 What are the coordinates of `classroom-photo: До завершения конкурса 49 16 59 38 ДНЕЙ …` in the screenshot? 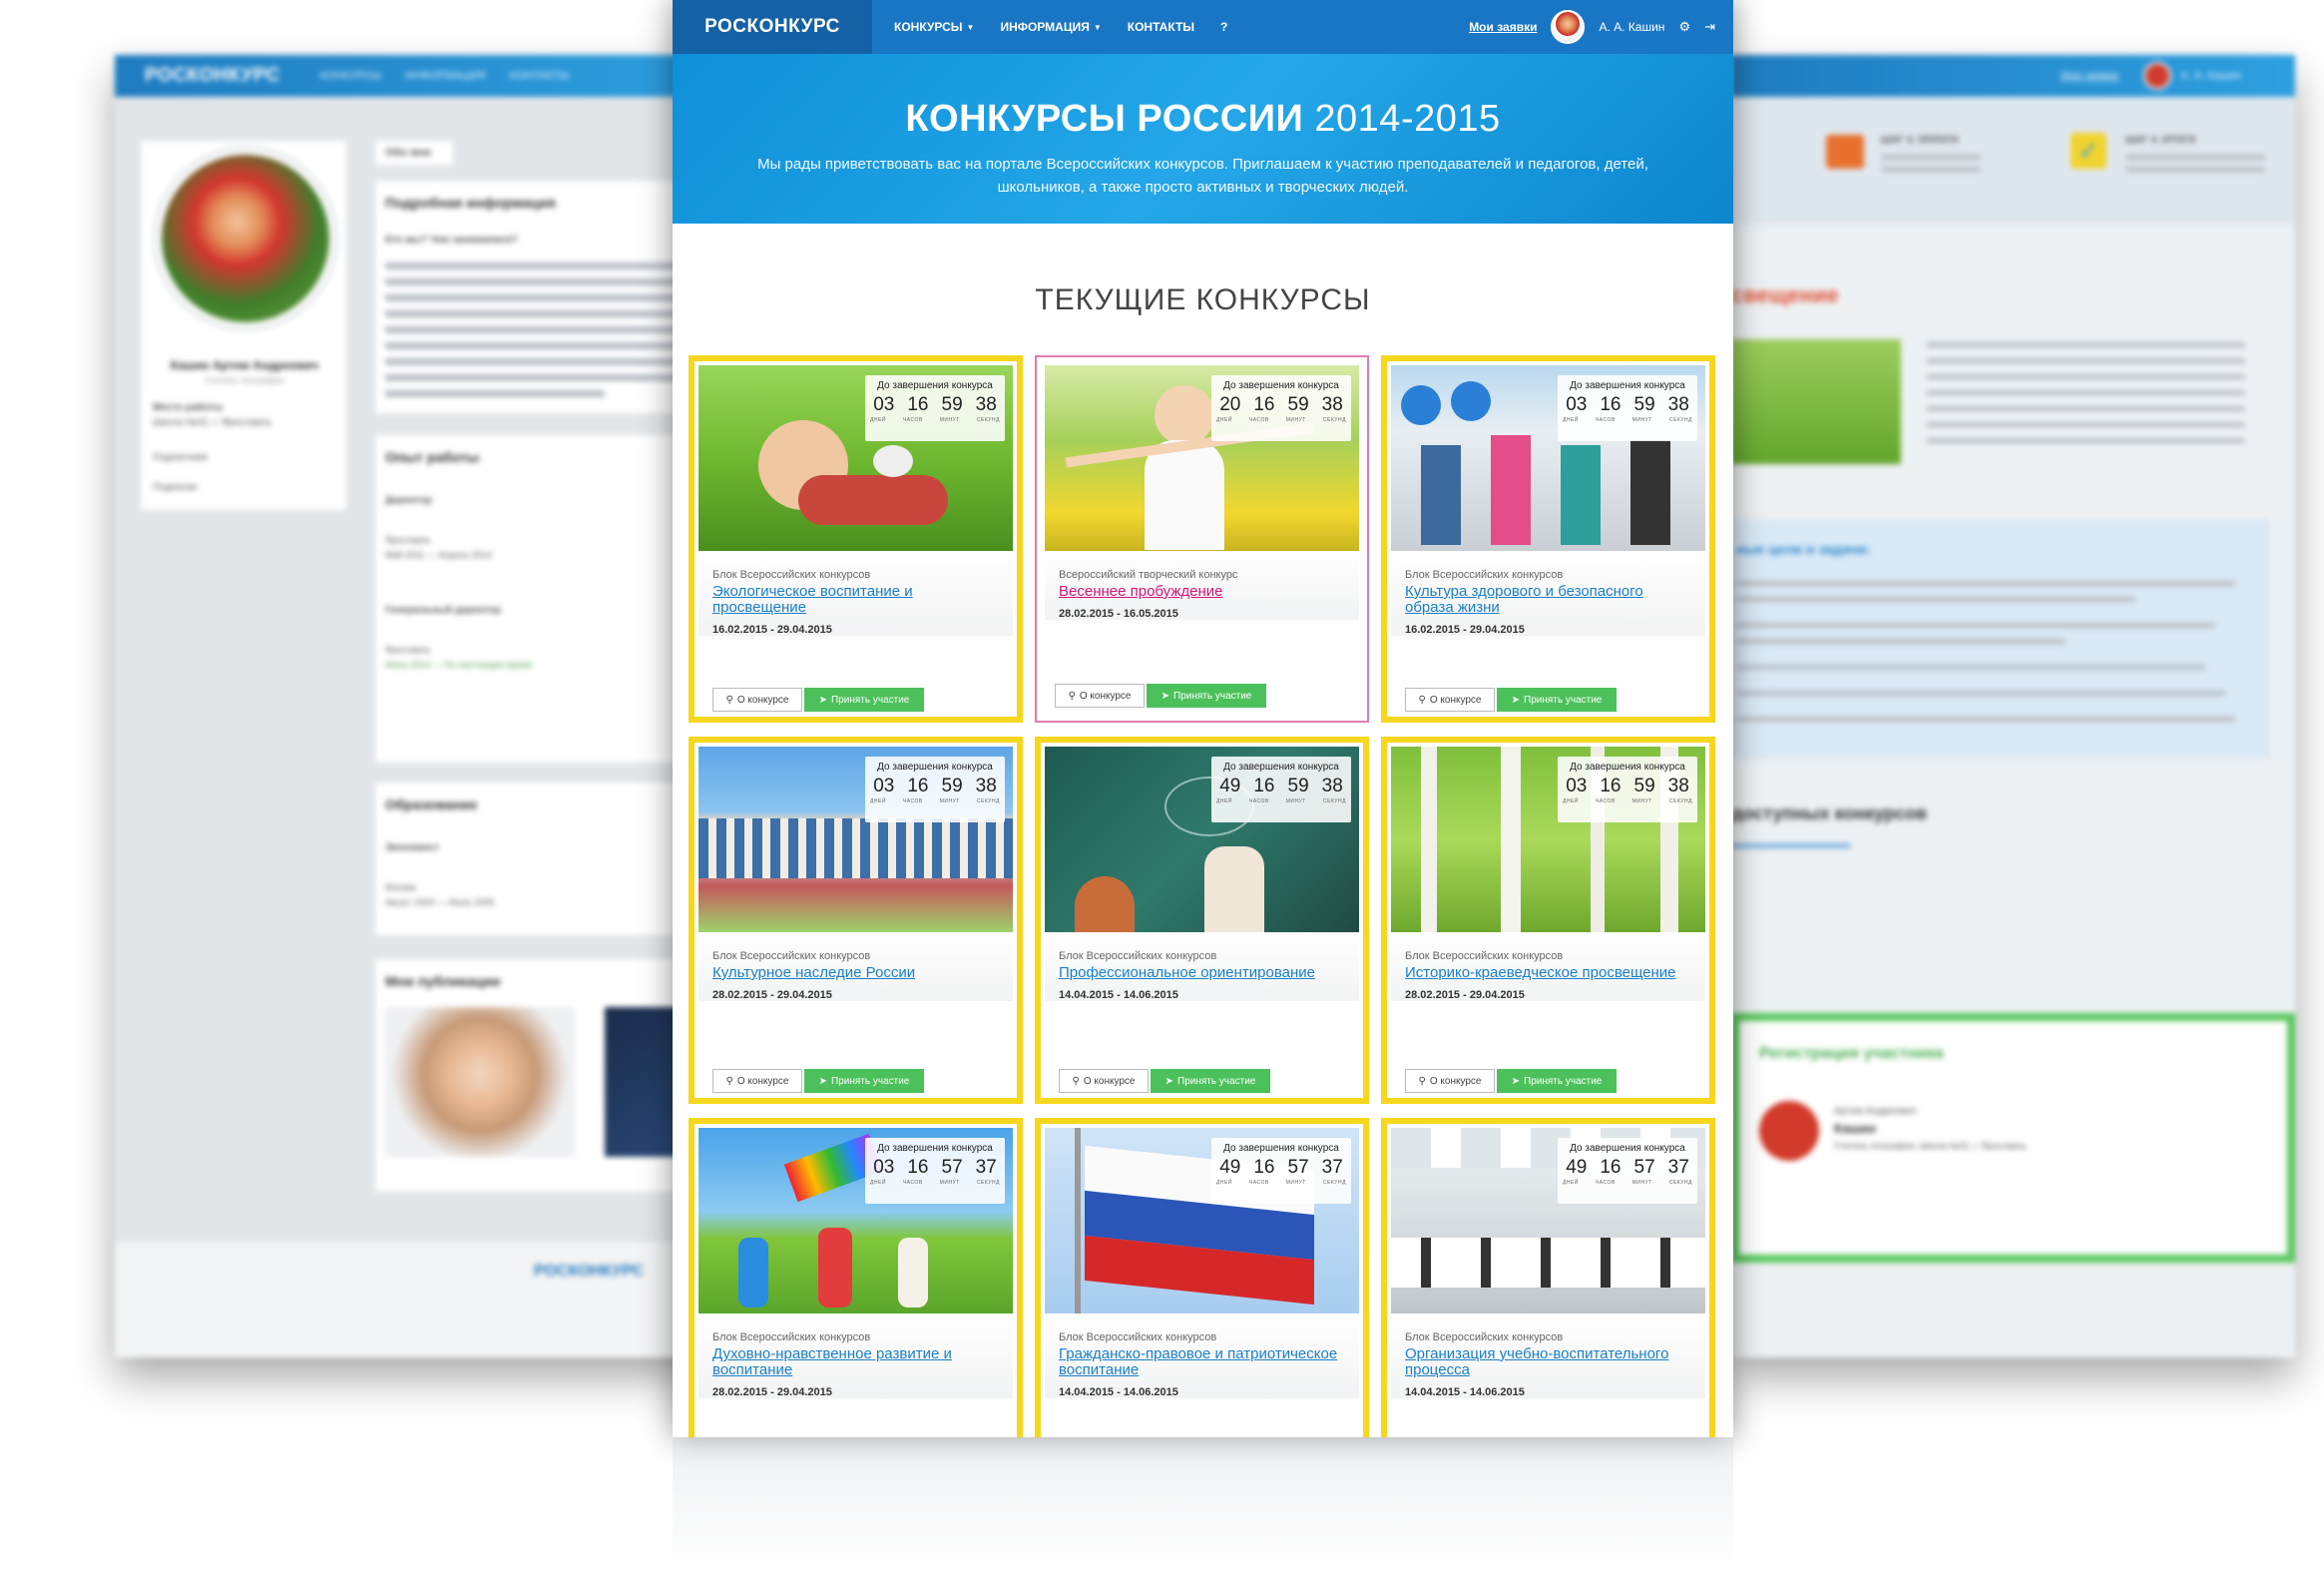 It's located at (1202, 839).